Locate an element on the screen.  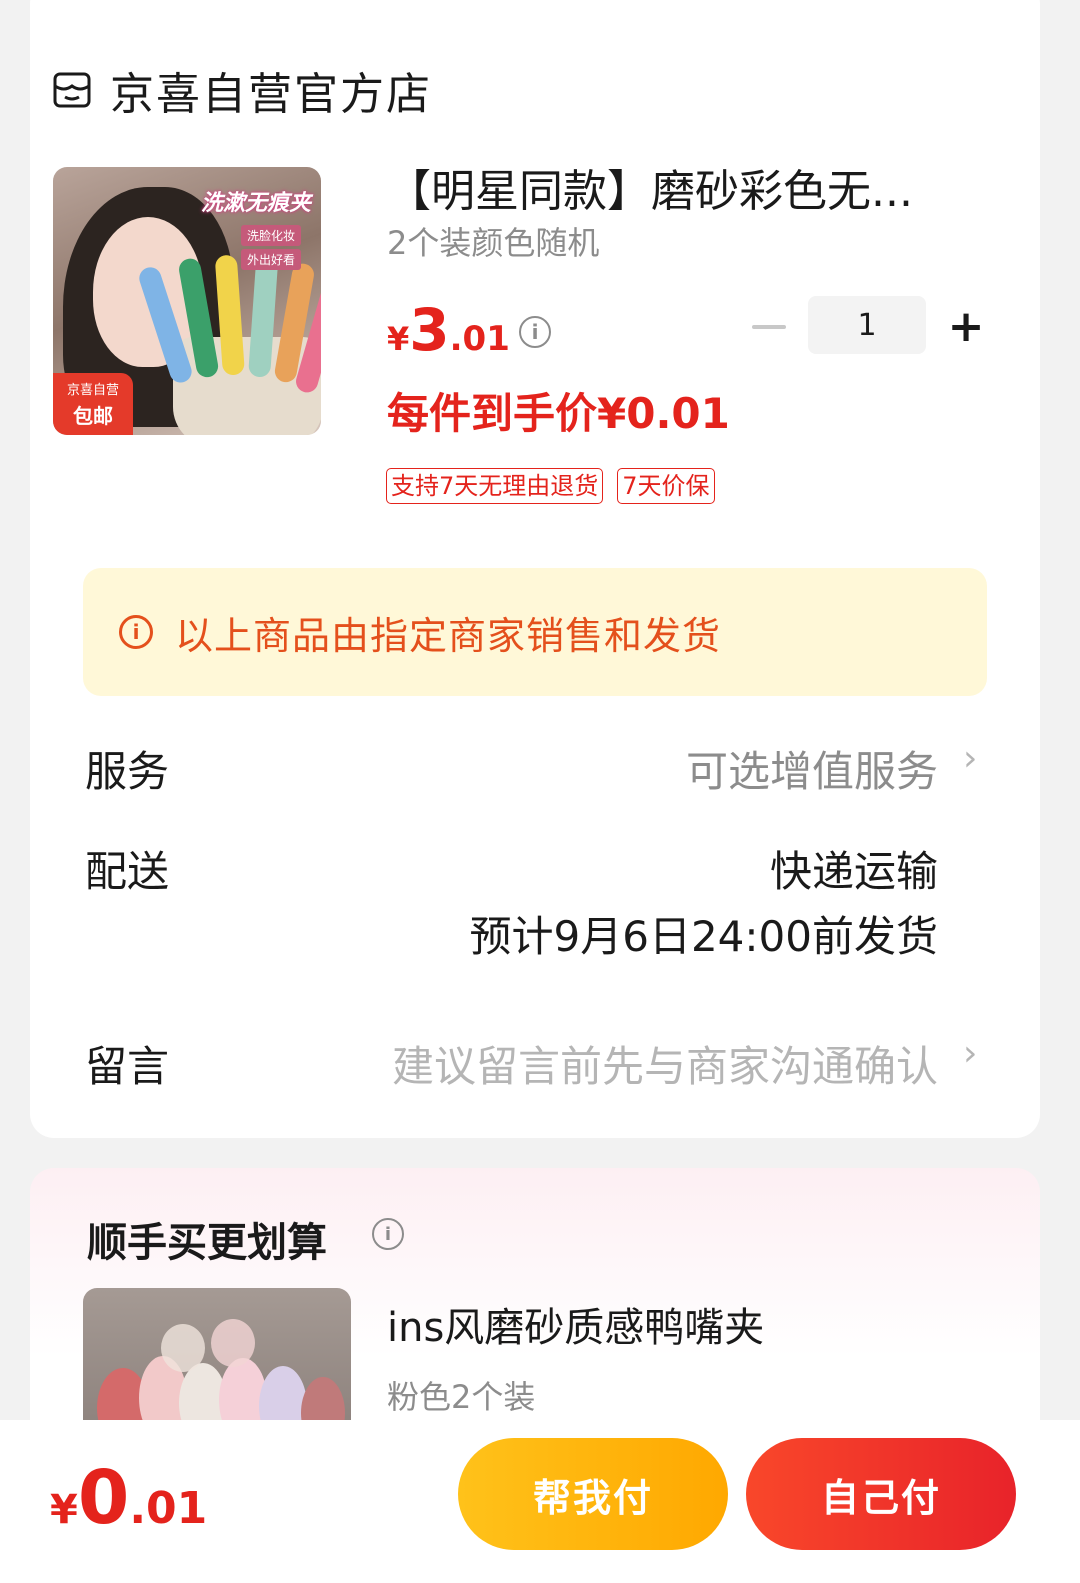
help-pay-button: 帮我付 is located at coordinates (593, 1494).